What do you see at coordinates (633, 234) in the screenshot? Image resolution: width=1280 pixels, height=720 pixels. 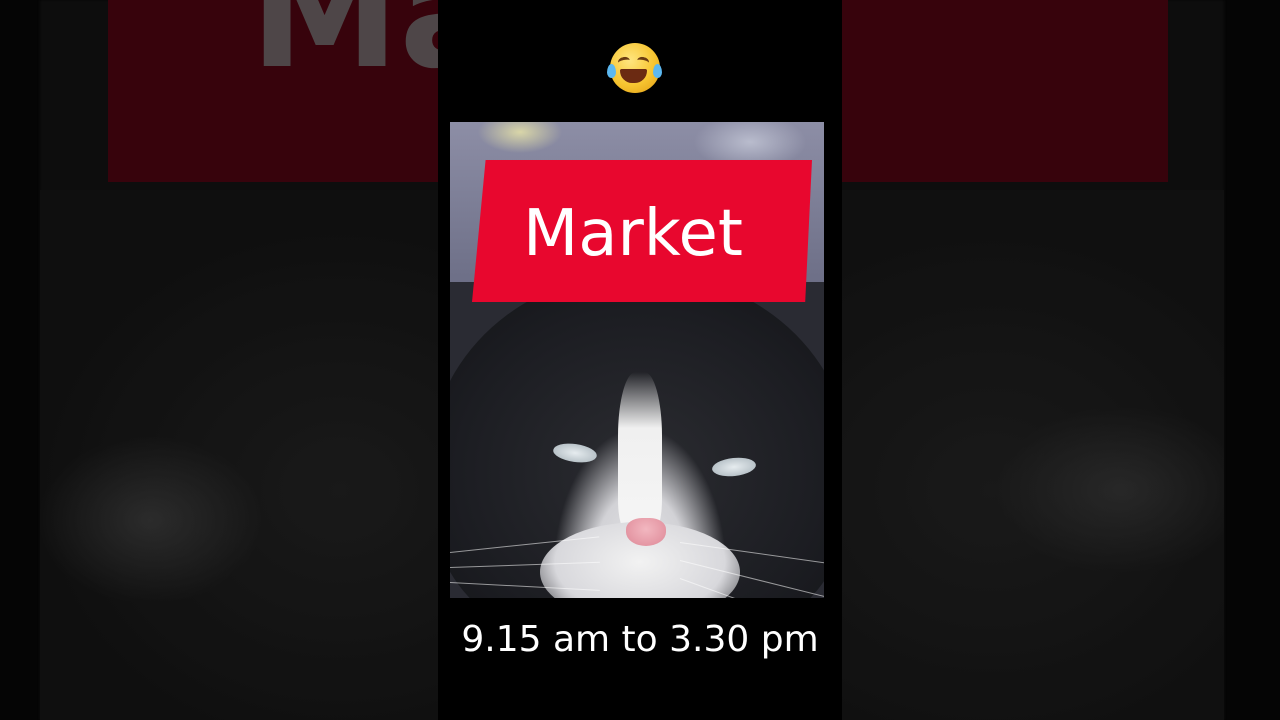 I see `market-banner-label: Market` at bounding box center [633, 234].